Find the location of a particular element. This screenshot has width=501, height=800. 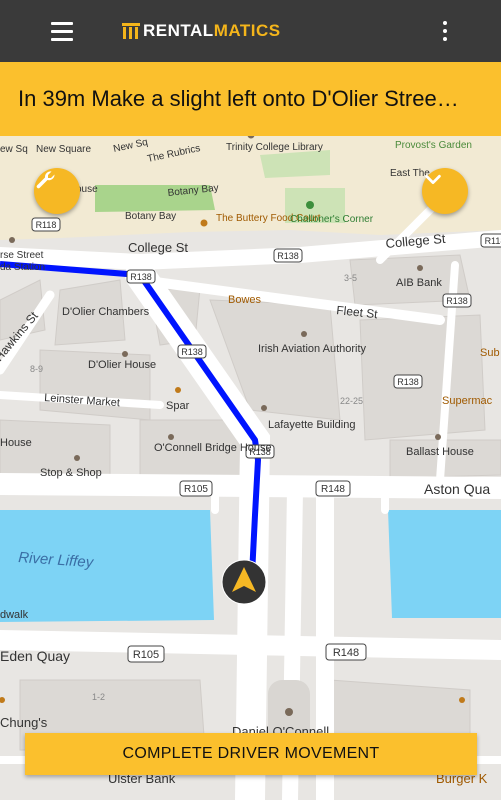

brand-logo: RENTAL MATICS is located at coordinates (201, 31).